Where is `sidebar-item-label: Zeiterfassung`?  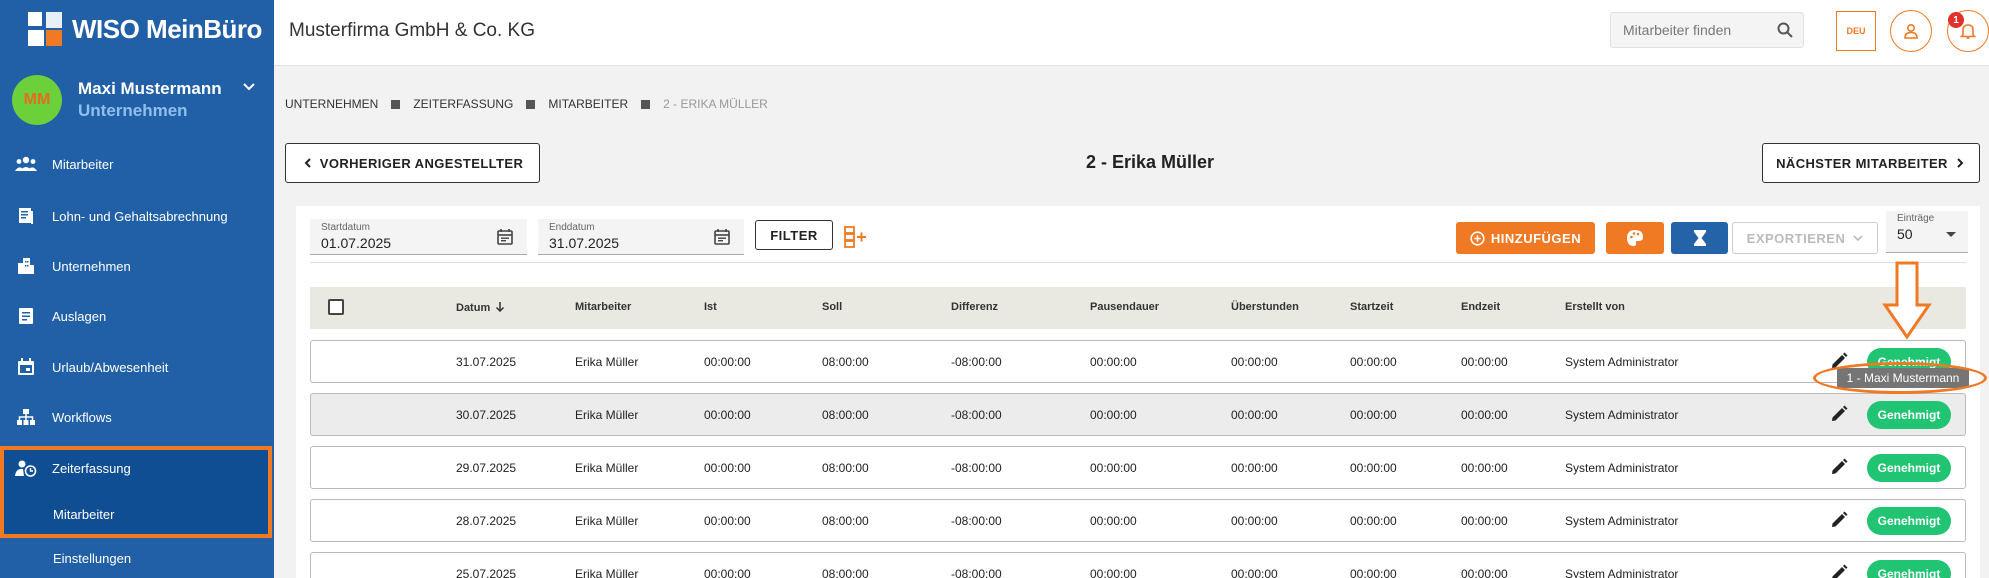 sidebar-item-label: Zeiterfassung is located at coordinates (91, 468).